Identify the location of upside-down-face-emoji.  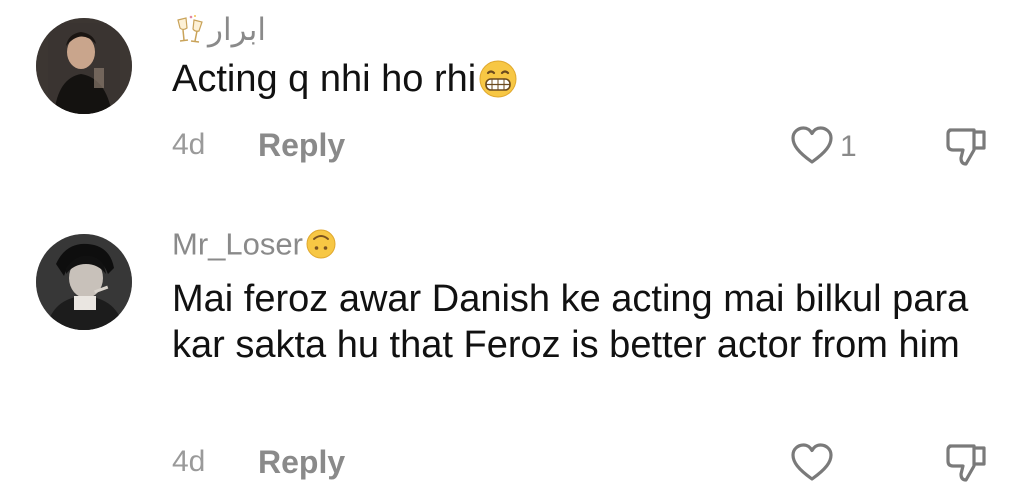
(321, 246).